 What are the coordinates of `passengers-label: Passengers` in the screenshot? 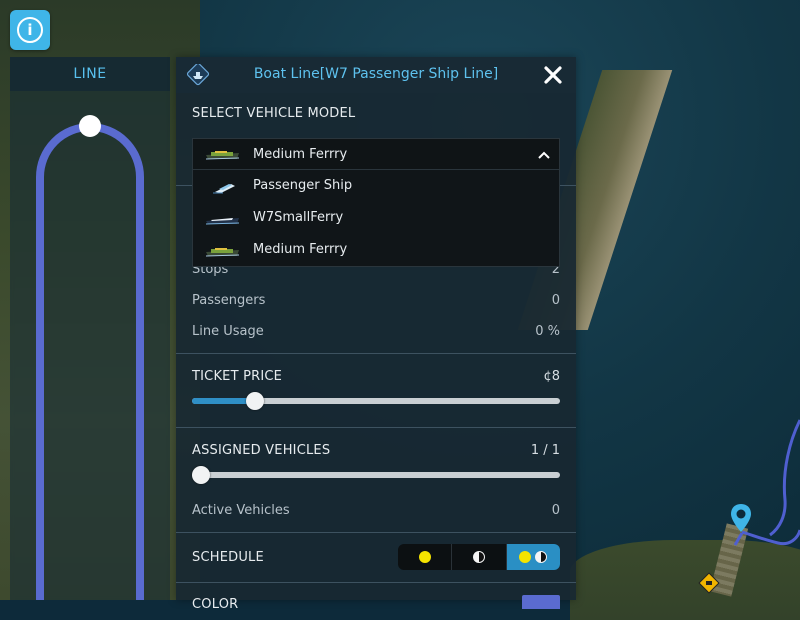 It's located at (229, 300).